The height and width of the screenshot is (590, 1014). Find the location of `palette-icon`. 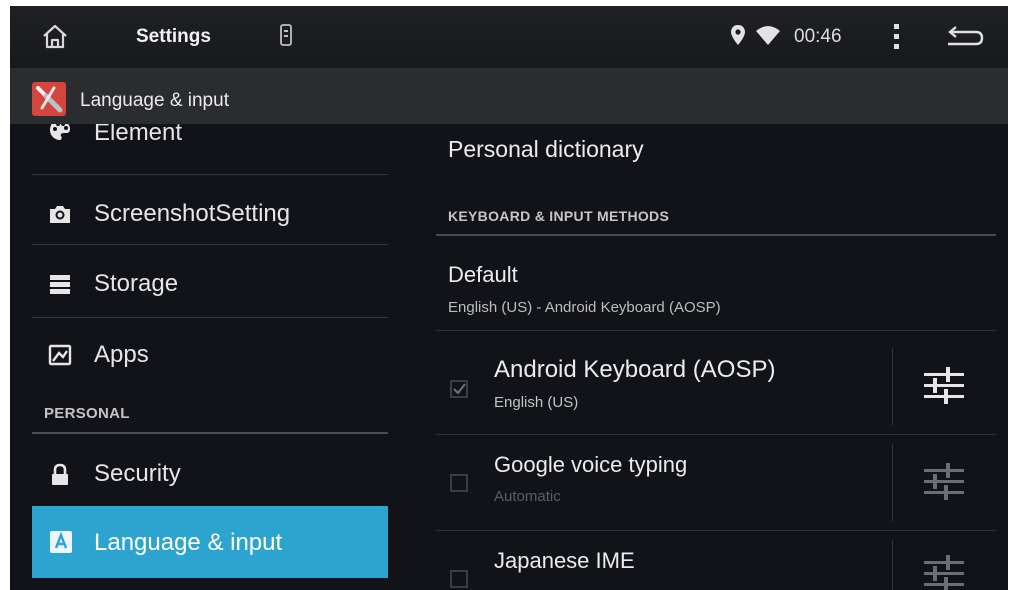

palette-icon is located at coordinates (60, 132).